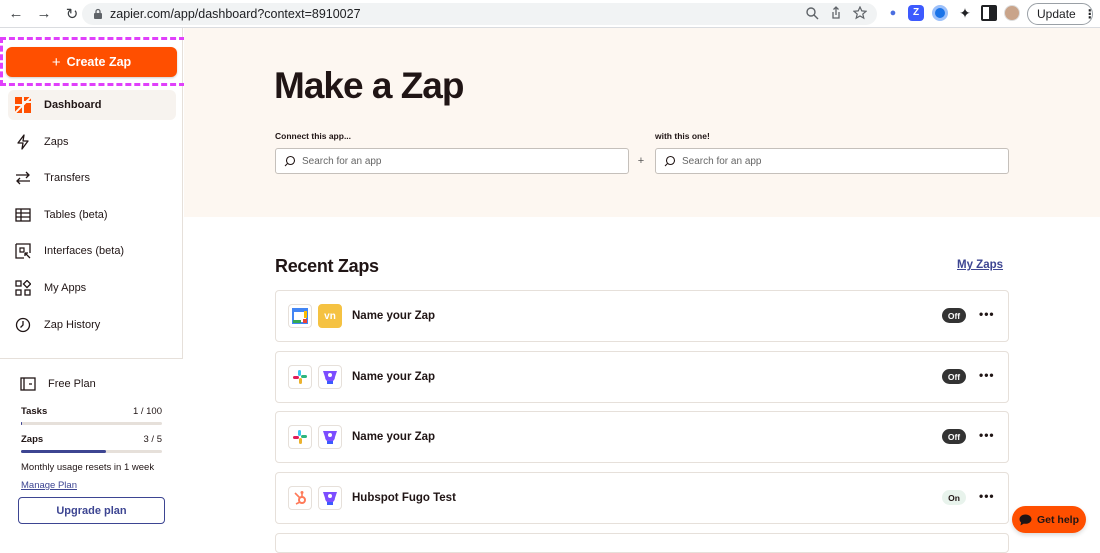 The height and width of the screenshot is (553, 1100). Describe the element at coordinates (88, 467) in the screenshot. I see `usage-reset-text: Monthly usage resets in 1 week` at that location.